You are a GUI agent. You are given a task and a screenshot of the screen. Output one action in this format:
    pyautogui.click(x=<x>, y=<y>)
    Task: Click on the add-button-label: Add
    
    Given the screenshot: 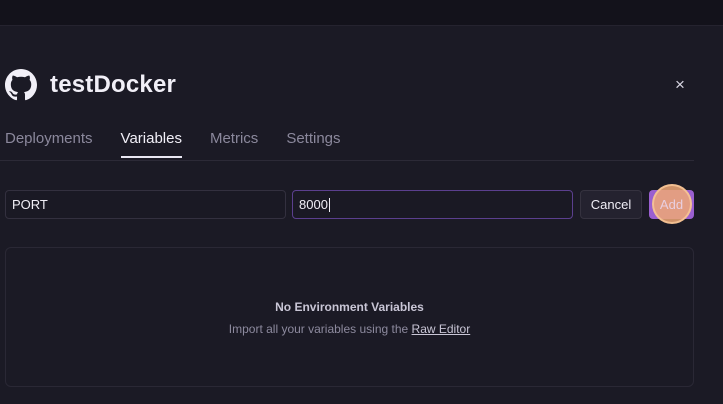 What is the action you would take?
    pyautogui.click(x=671, y=204)
    